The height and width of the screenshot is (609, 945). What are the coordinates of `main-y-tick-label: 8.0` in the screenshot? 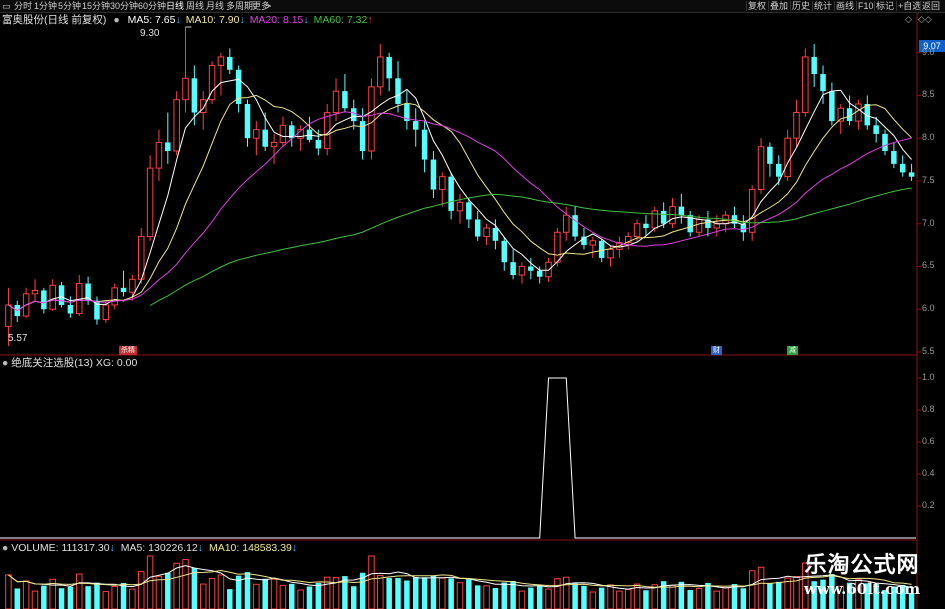 It's located at (928, 137).